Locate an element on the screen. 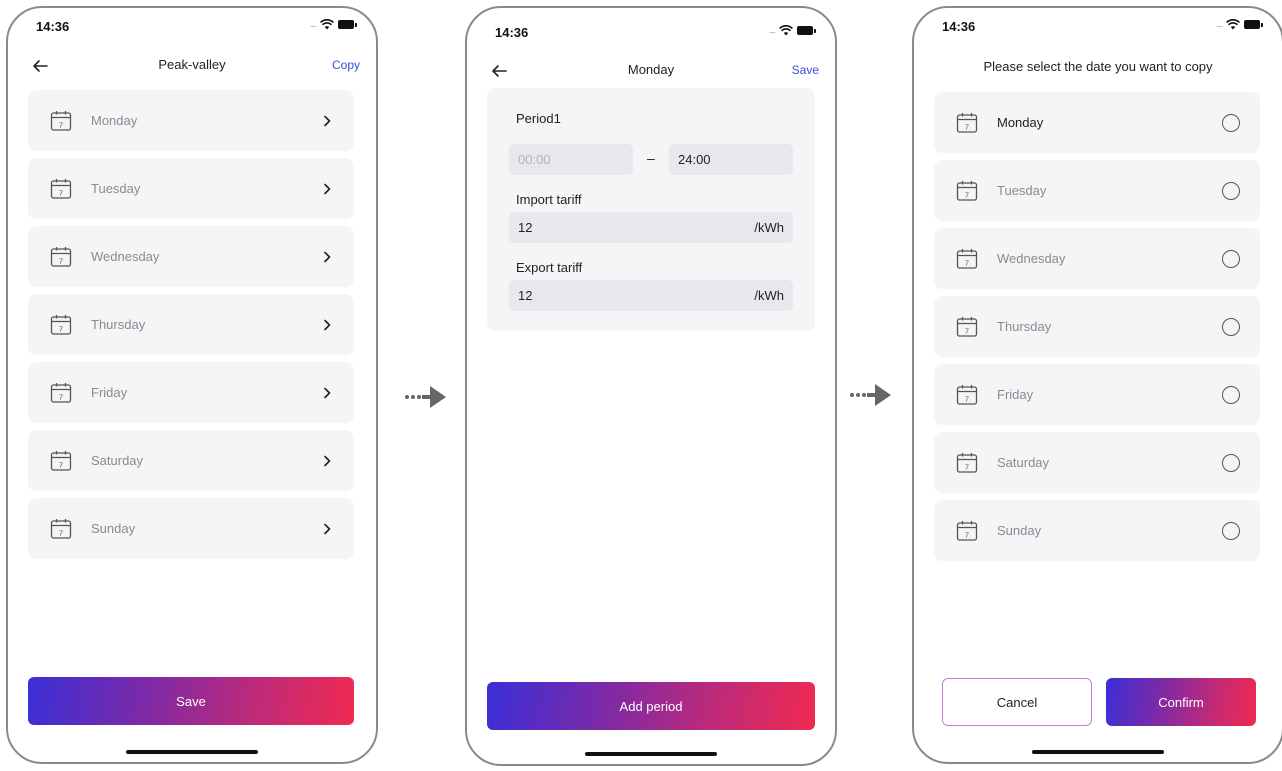 The width and height of the screenshot is (1282, 771). export-tariff-value: 12 is located at coordinates (525, 295).